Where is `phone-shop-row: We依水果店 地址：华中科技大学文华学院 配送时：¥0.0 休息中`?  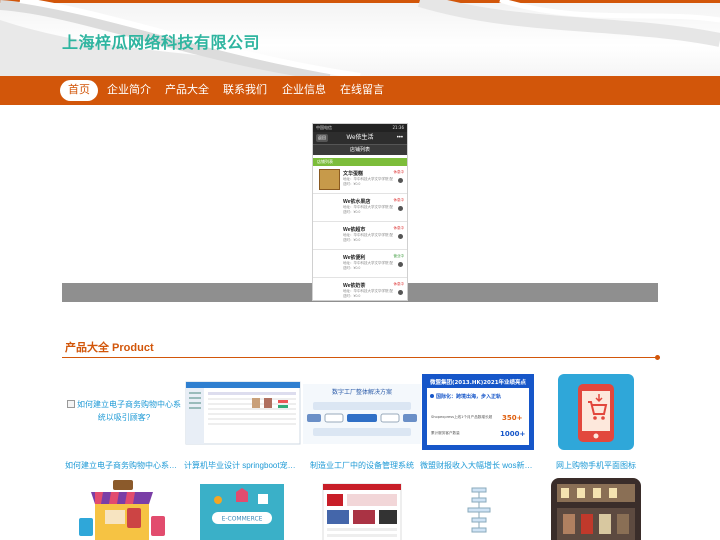 phone-shop-row: We依水果店 地址：华中科技大学文华学院 配送时：¥0.0 休息中 is located at coordinates (360, 208).